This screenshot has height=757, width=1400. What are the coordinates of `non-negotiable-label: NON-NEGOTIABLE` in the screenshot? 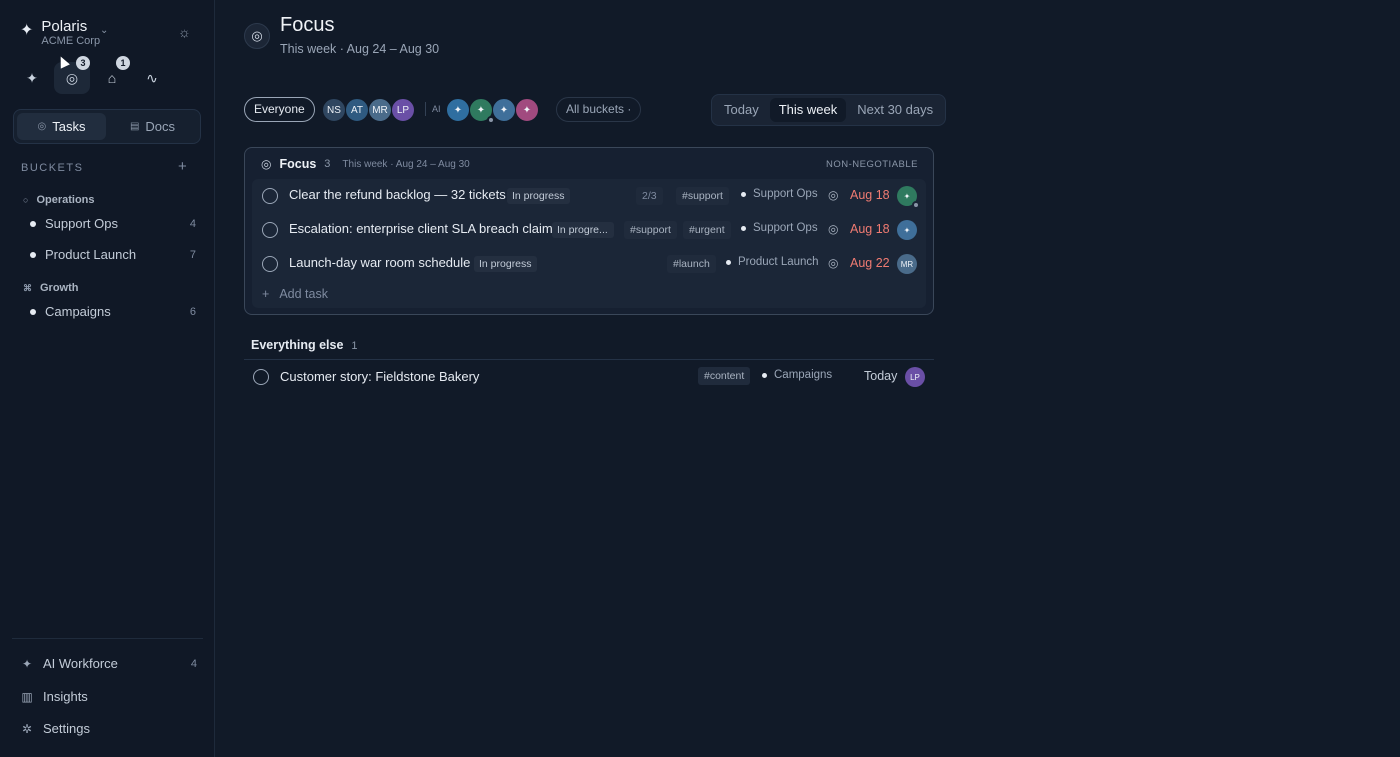 It's located at (872, 164).